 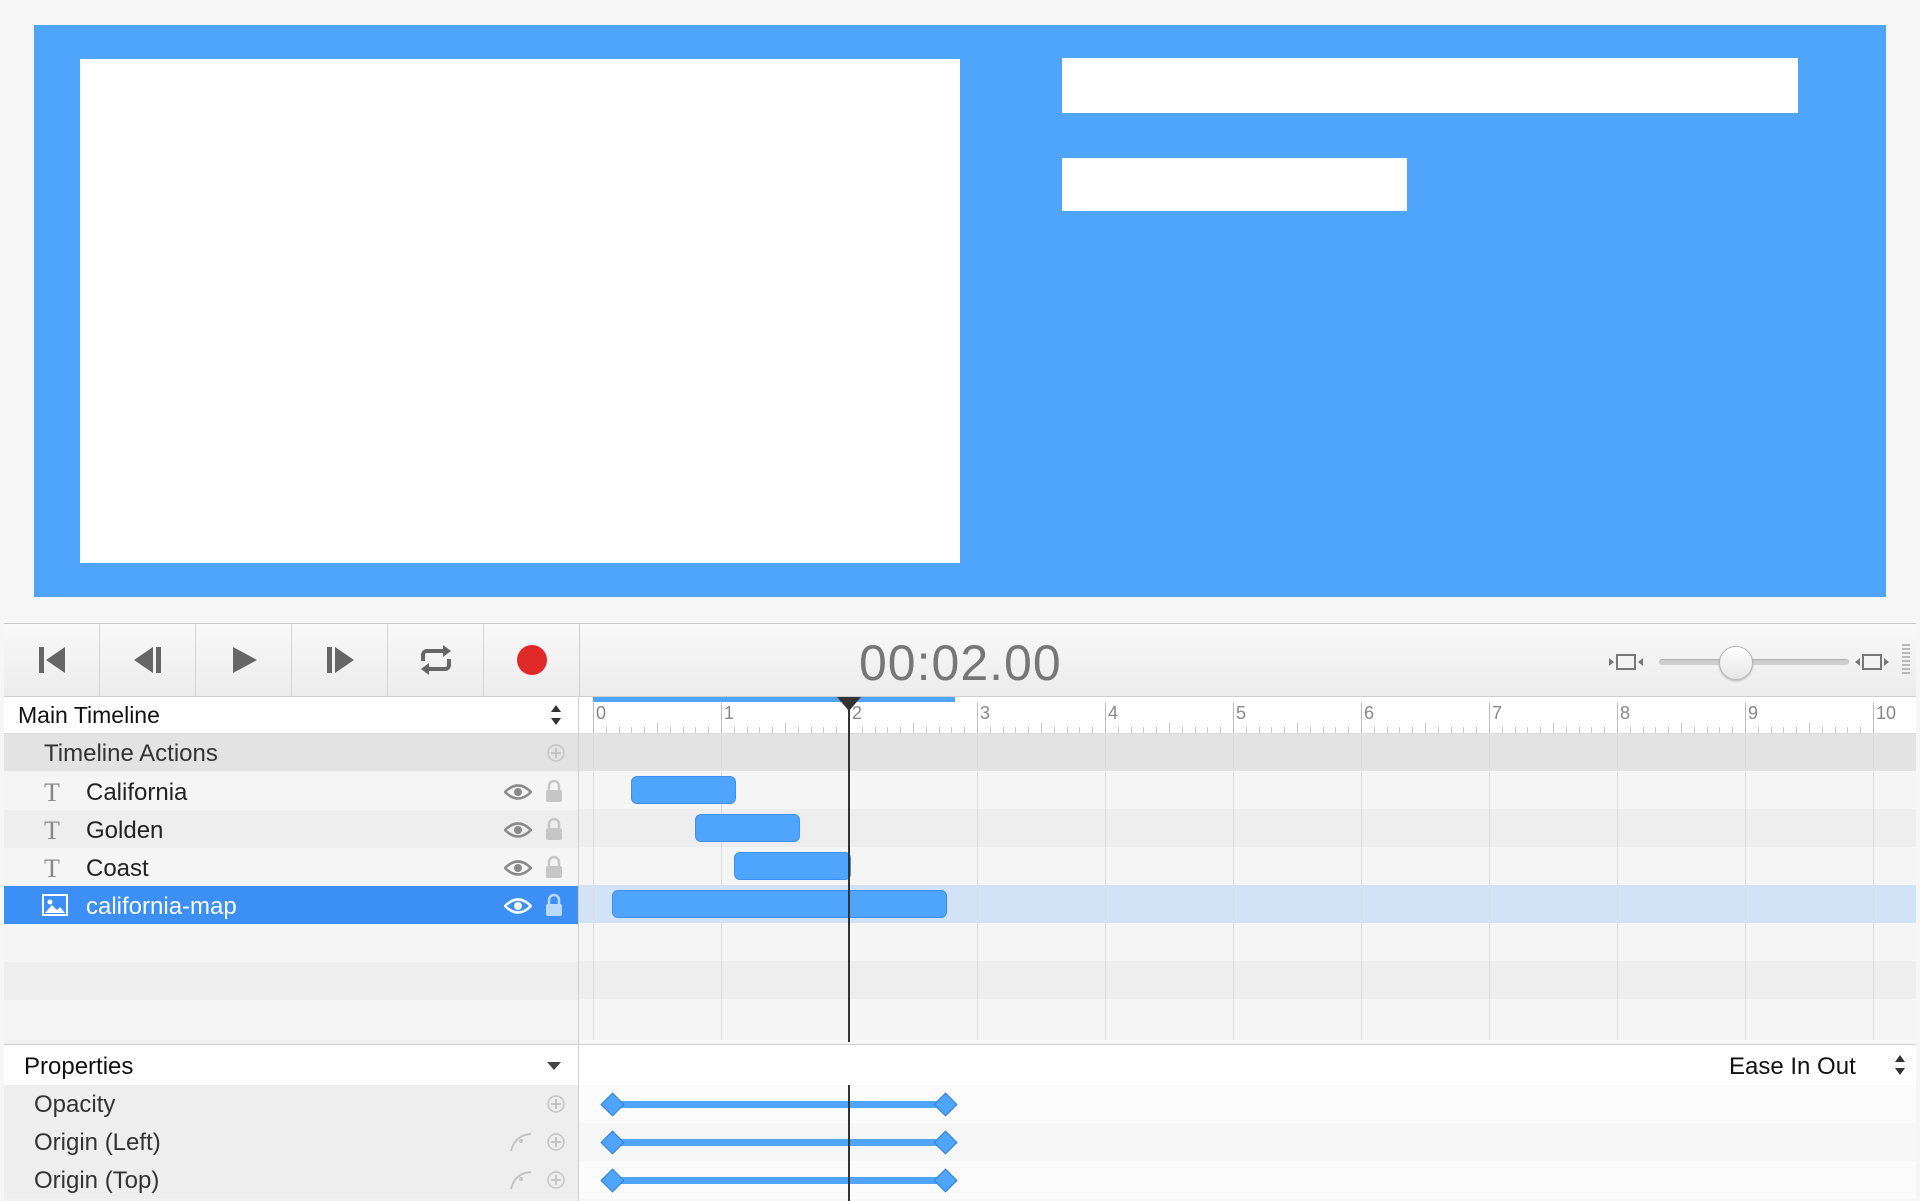 I want to click on record-button, so click(x=532, y=660).